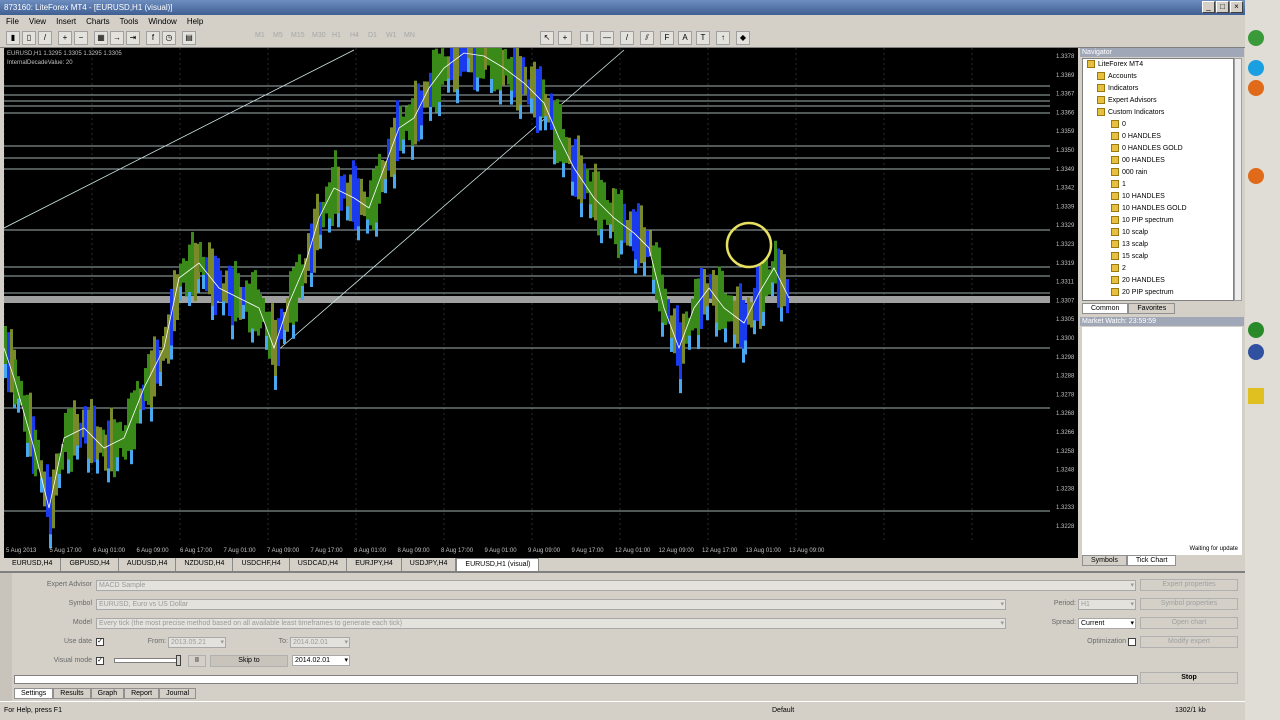  I want to click on navigator-scrollbar, so click(1238, 179).